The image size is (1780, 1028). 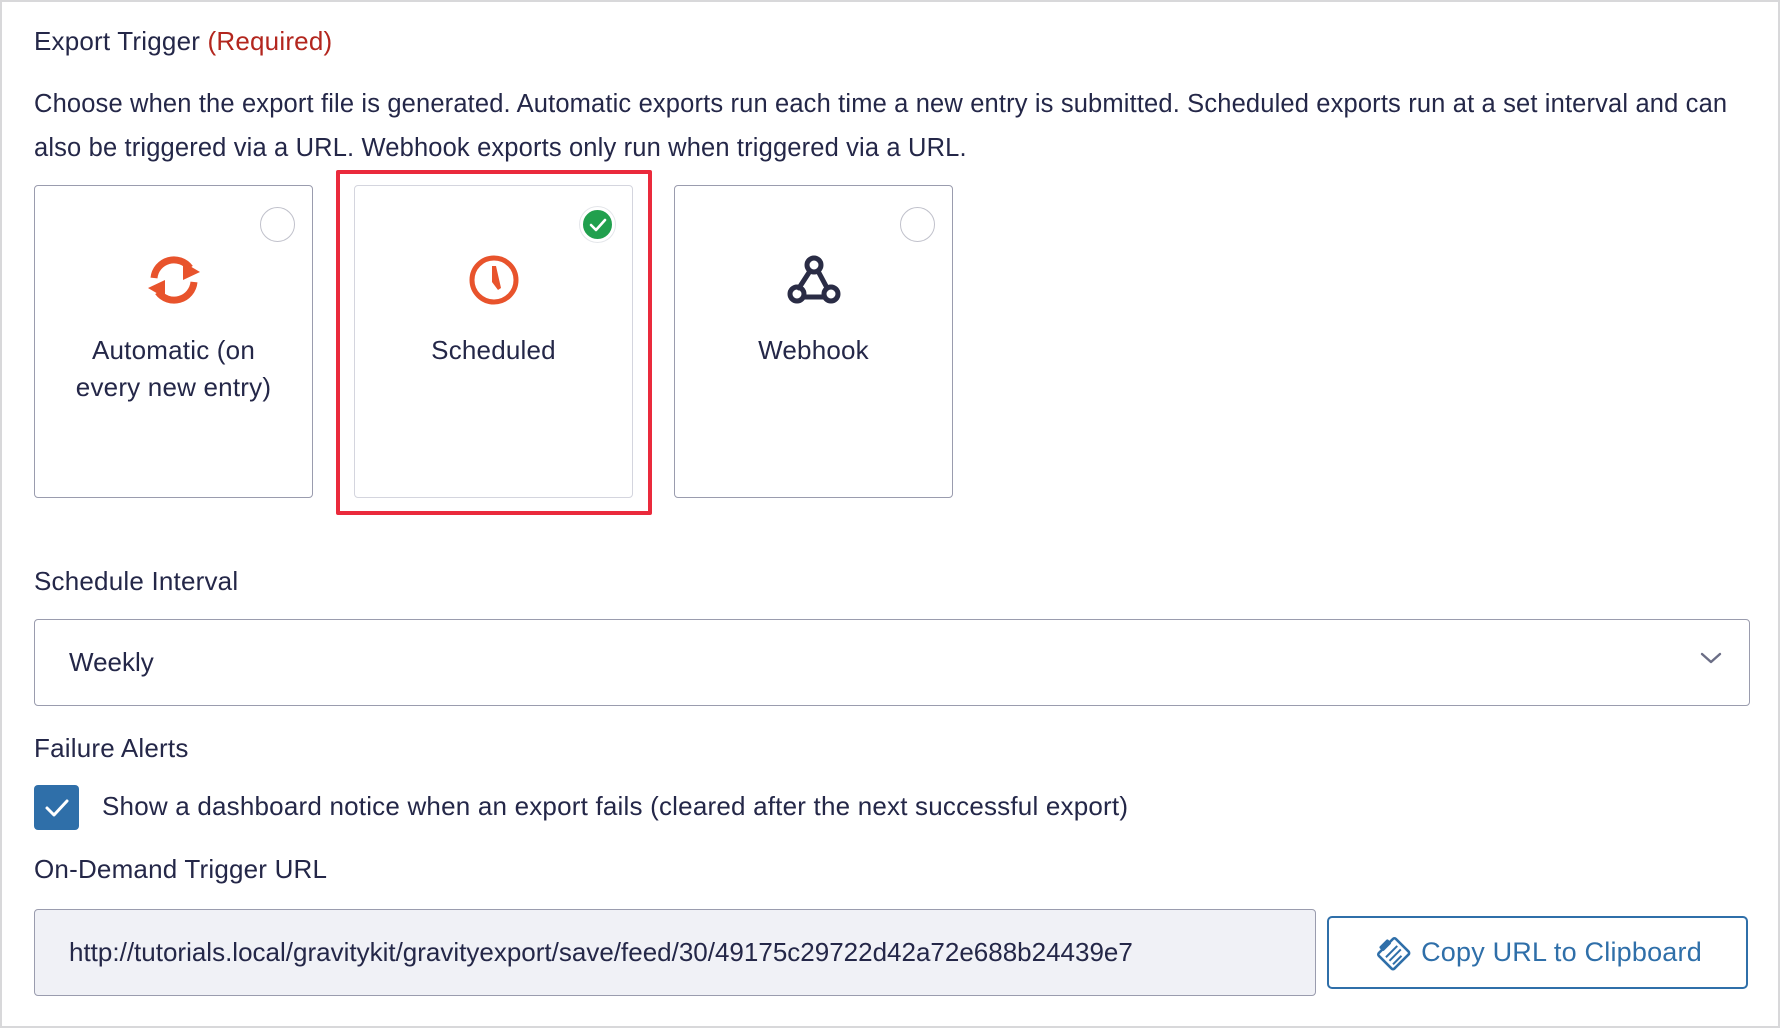 I want to click on selection-highlight-box, so click(x=494, y=342).